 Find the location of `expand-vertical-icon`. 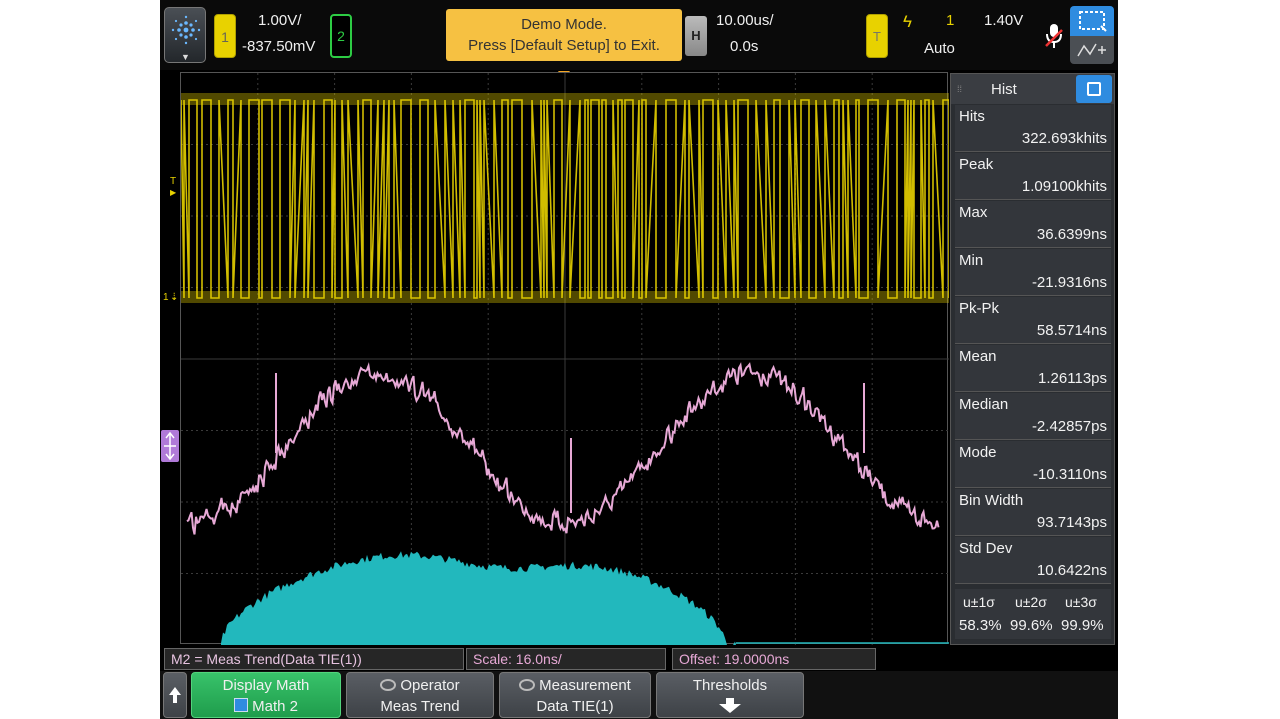

expand-vertical-icon is located at coordinates (170, 446).